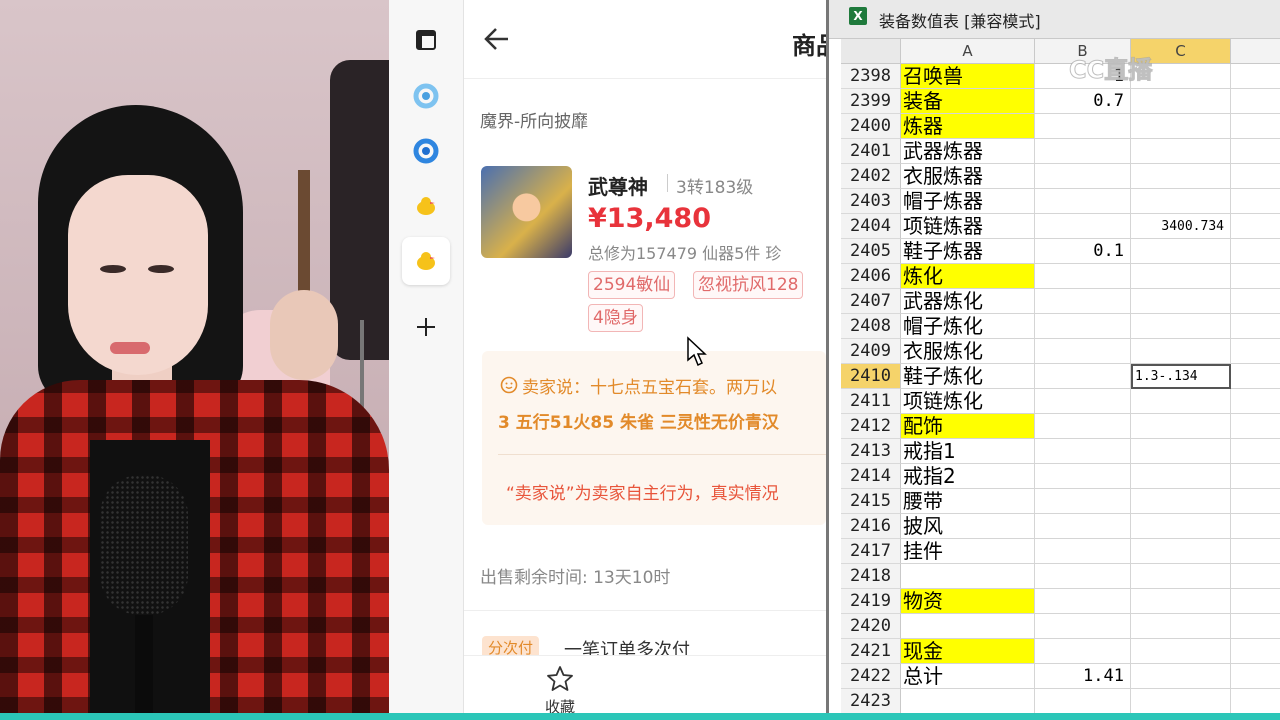 Image resolution: width=1280 pixels, height=720 pixels. What do you see at coordinates (968, 451) in the screenshot?
I see `cell-a: 戒指1` at bounding box center [968, 451].